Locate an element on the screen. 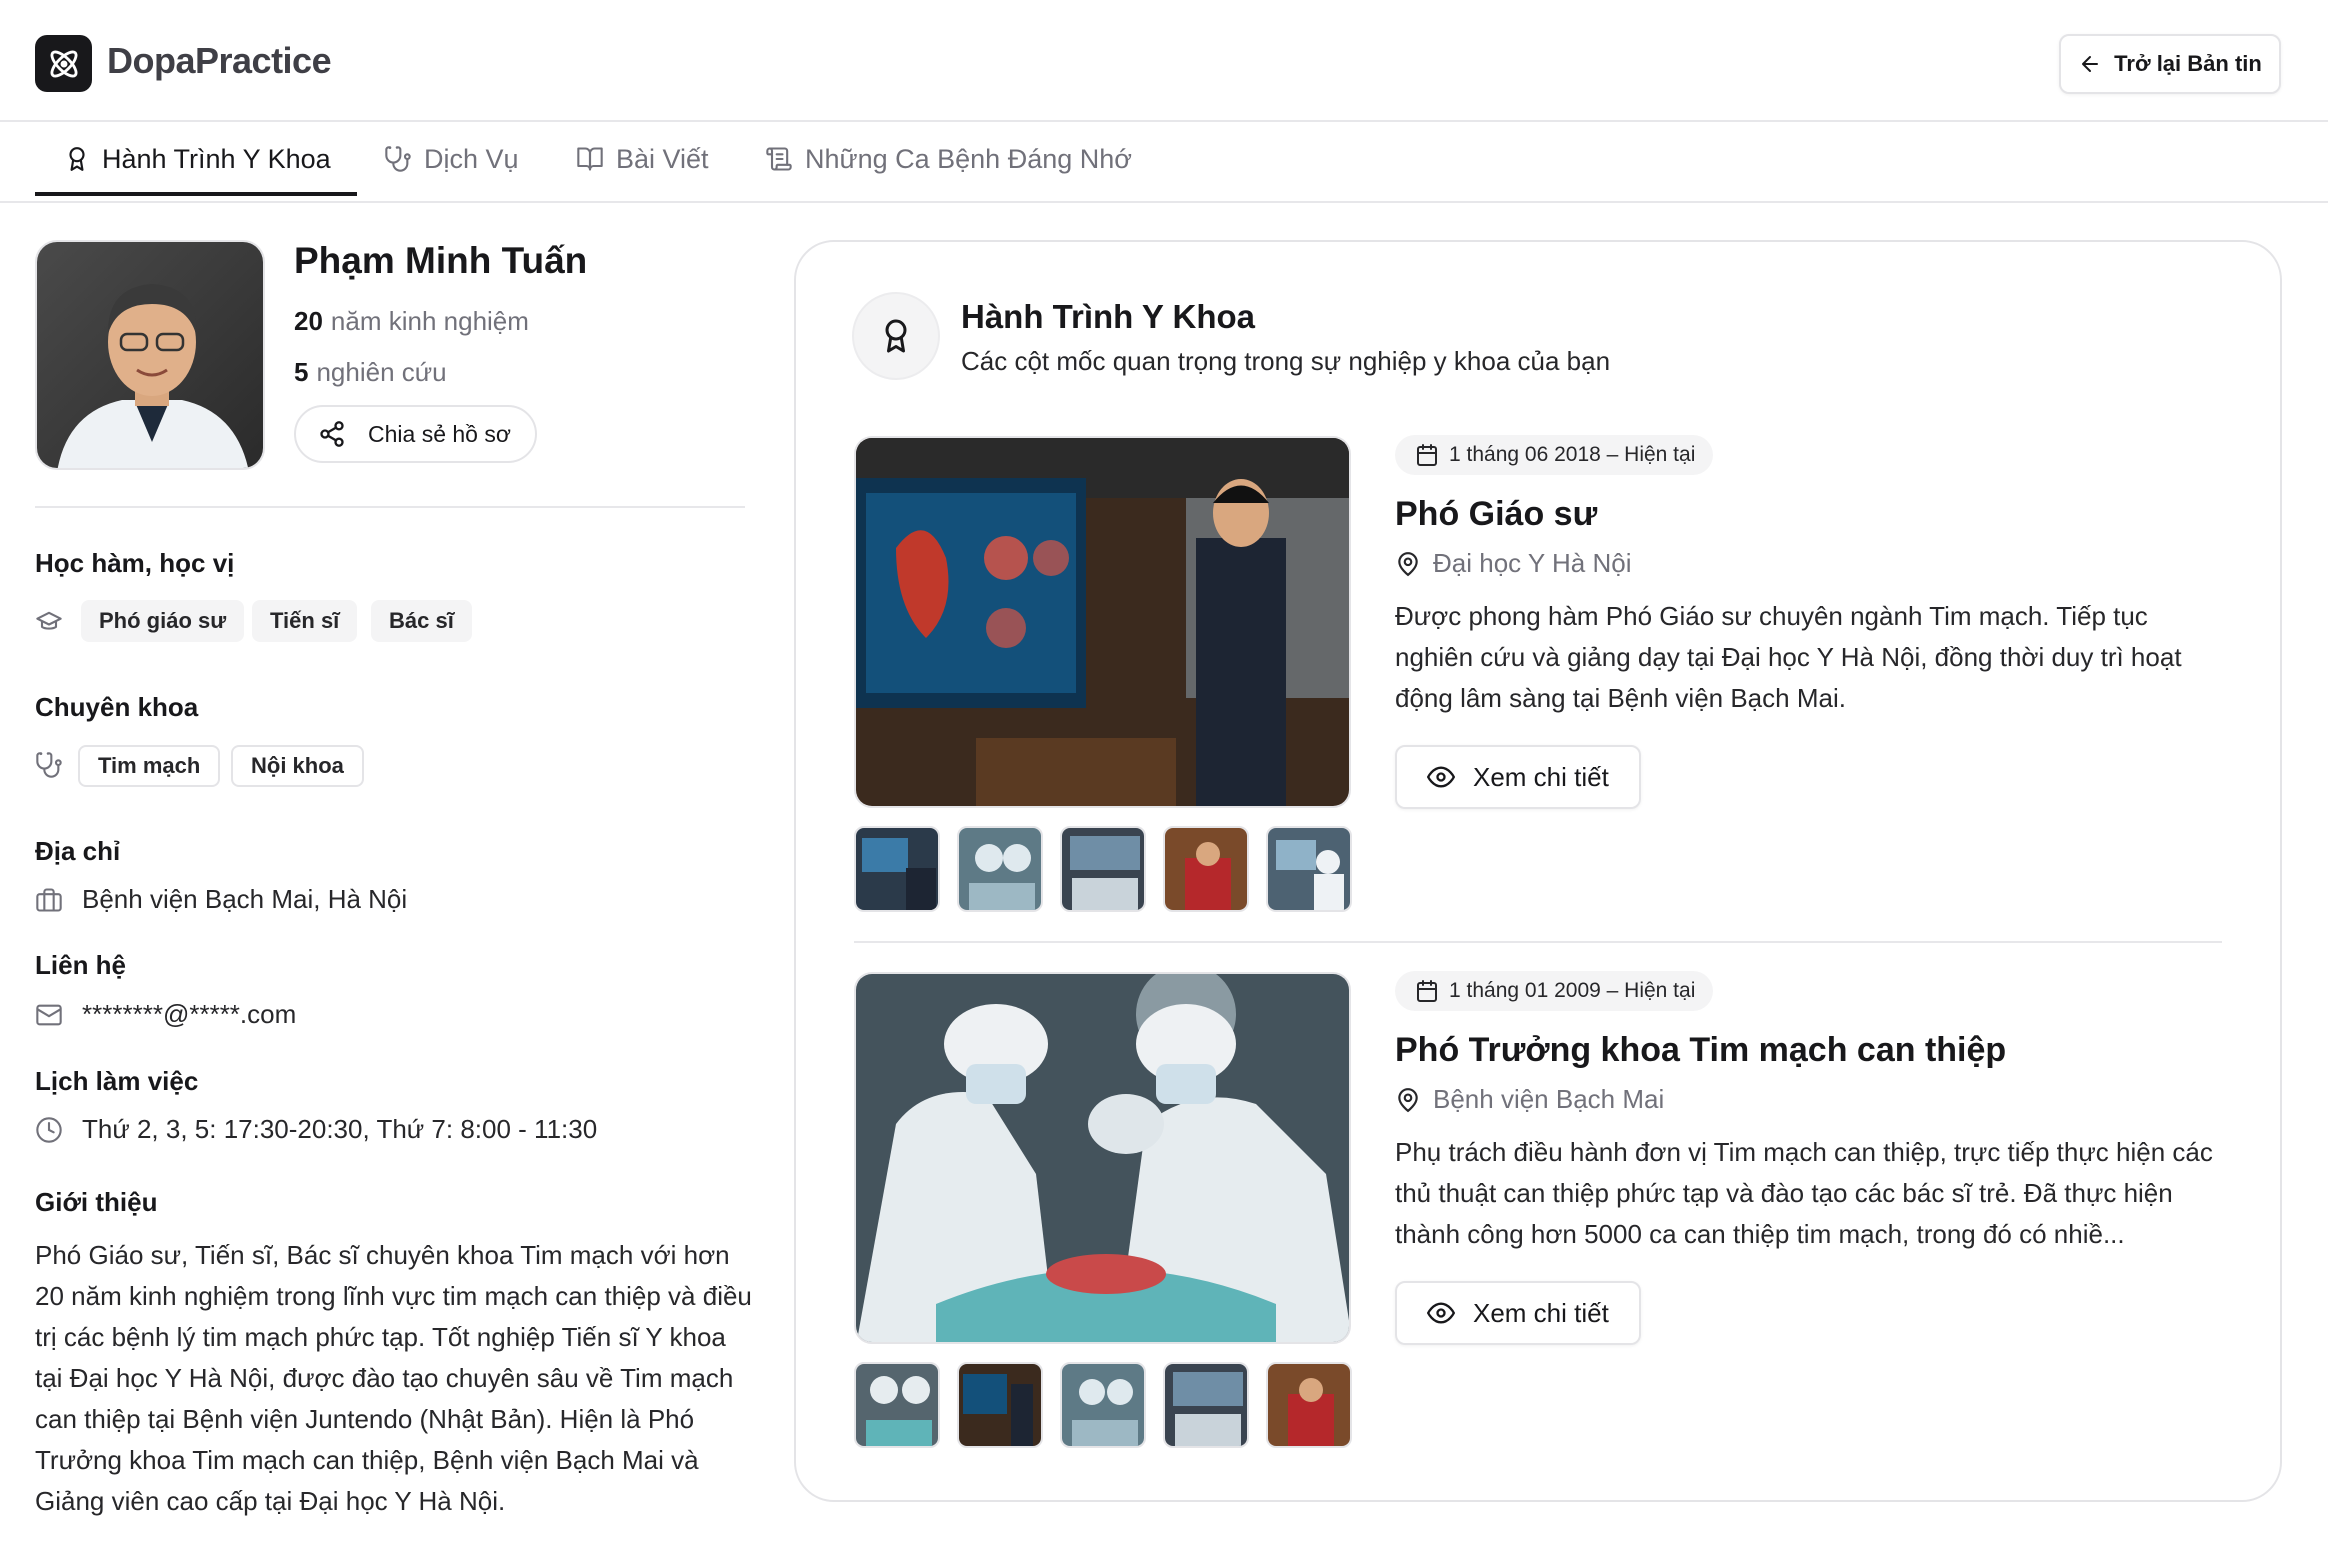 This screenshot has width=2328, height=1544. tab-label: Bài Viết is located at coordinates (662, 158).